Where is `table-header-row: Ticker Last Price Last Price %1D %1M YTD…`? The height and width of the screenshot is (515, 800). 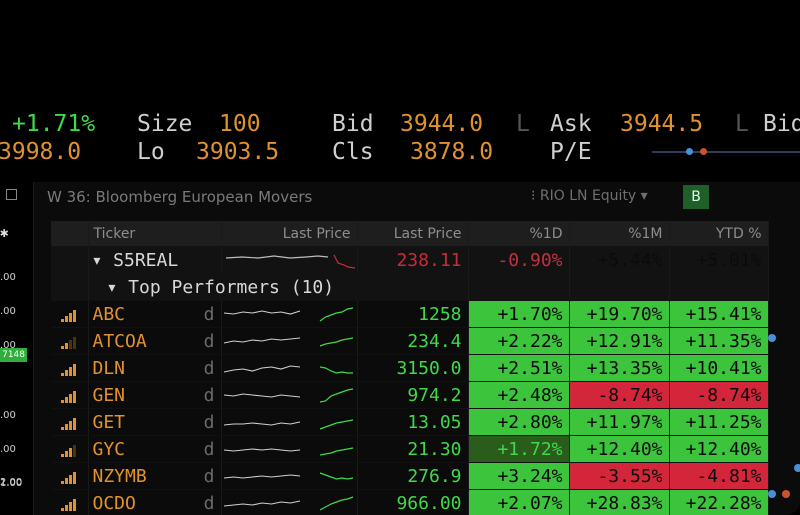 table-header-row: Ticker Last Price Last Price %1D %1M YTD… is located at coordinates (410, 234).